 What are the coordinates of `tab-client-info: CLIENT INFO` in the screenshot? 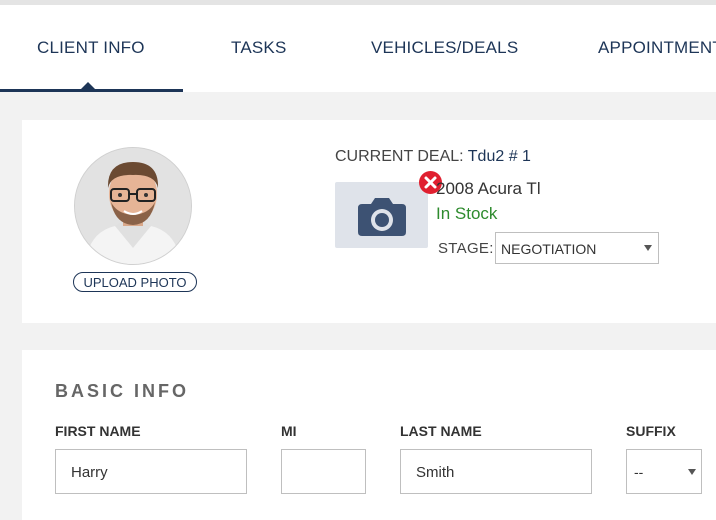 It's located at (91, 48).